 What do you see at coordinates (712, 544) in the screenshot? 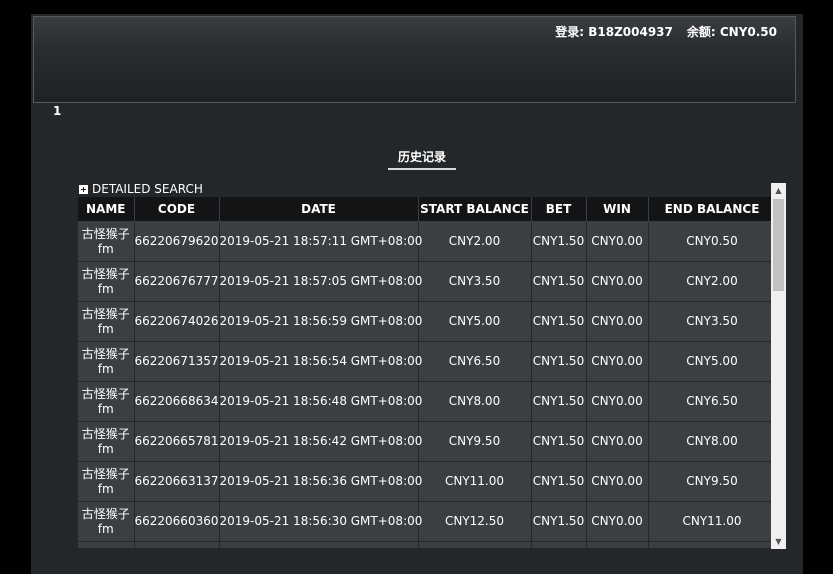
I see `end-balance-cell` at bounding box center [712, 544].